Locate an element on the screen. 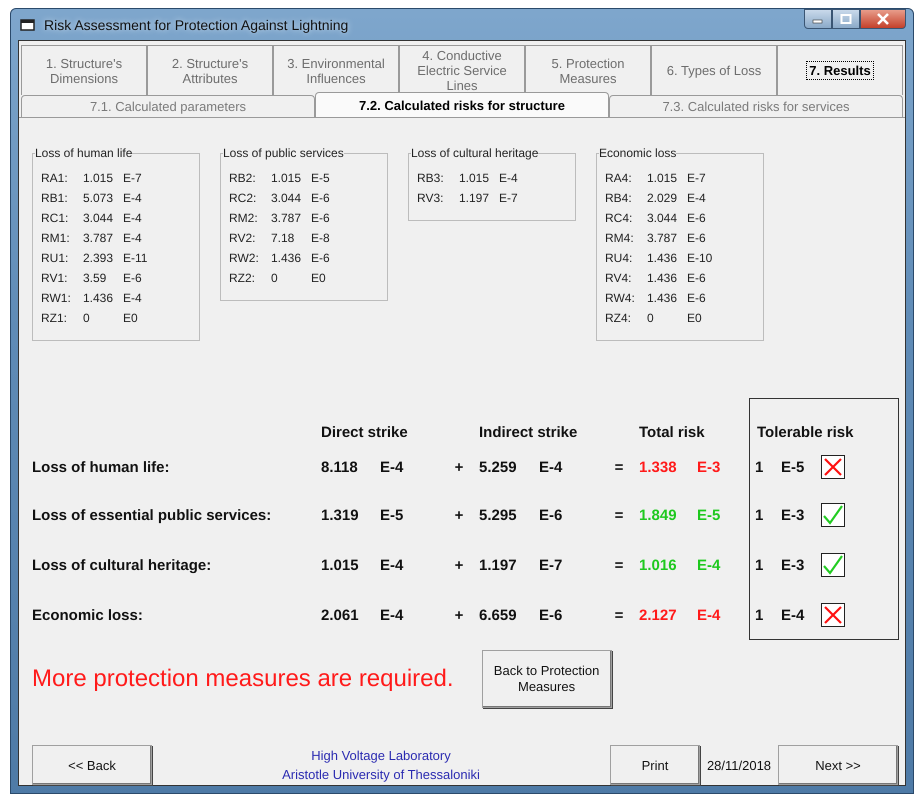 This screenshot has height=796, width=920. warning-message: More protection measures are required. is located at coordinates (243, 679).